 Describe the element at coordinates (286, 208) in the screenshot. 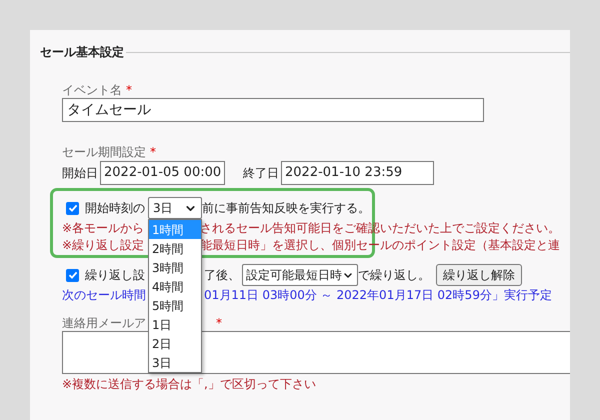

I see `checkbox-label: 前に事前告知反映を実行する。` at that location.